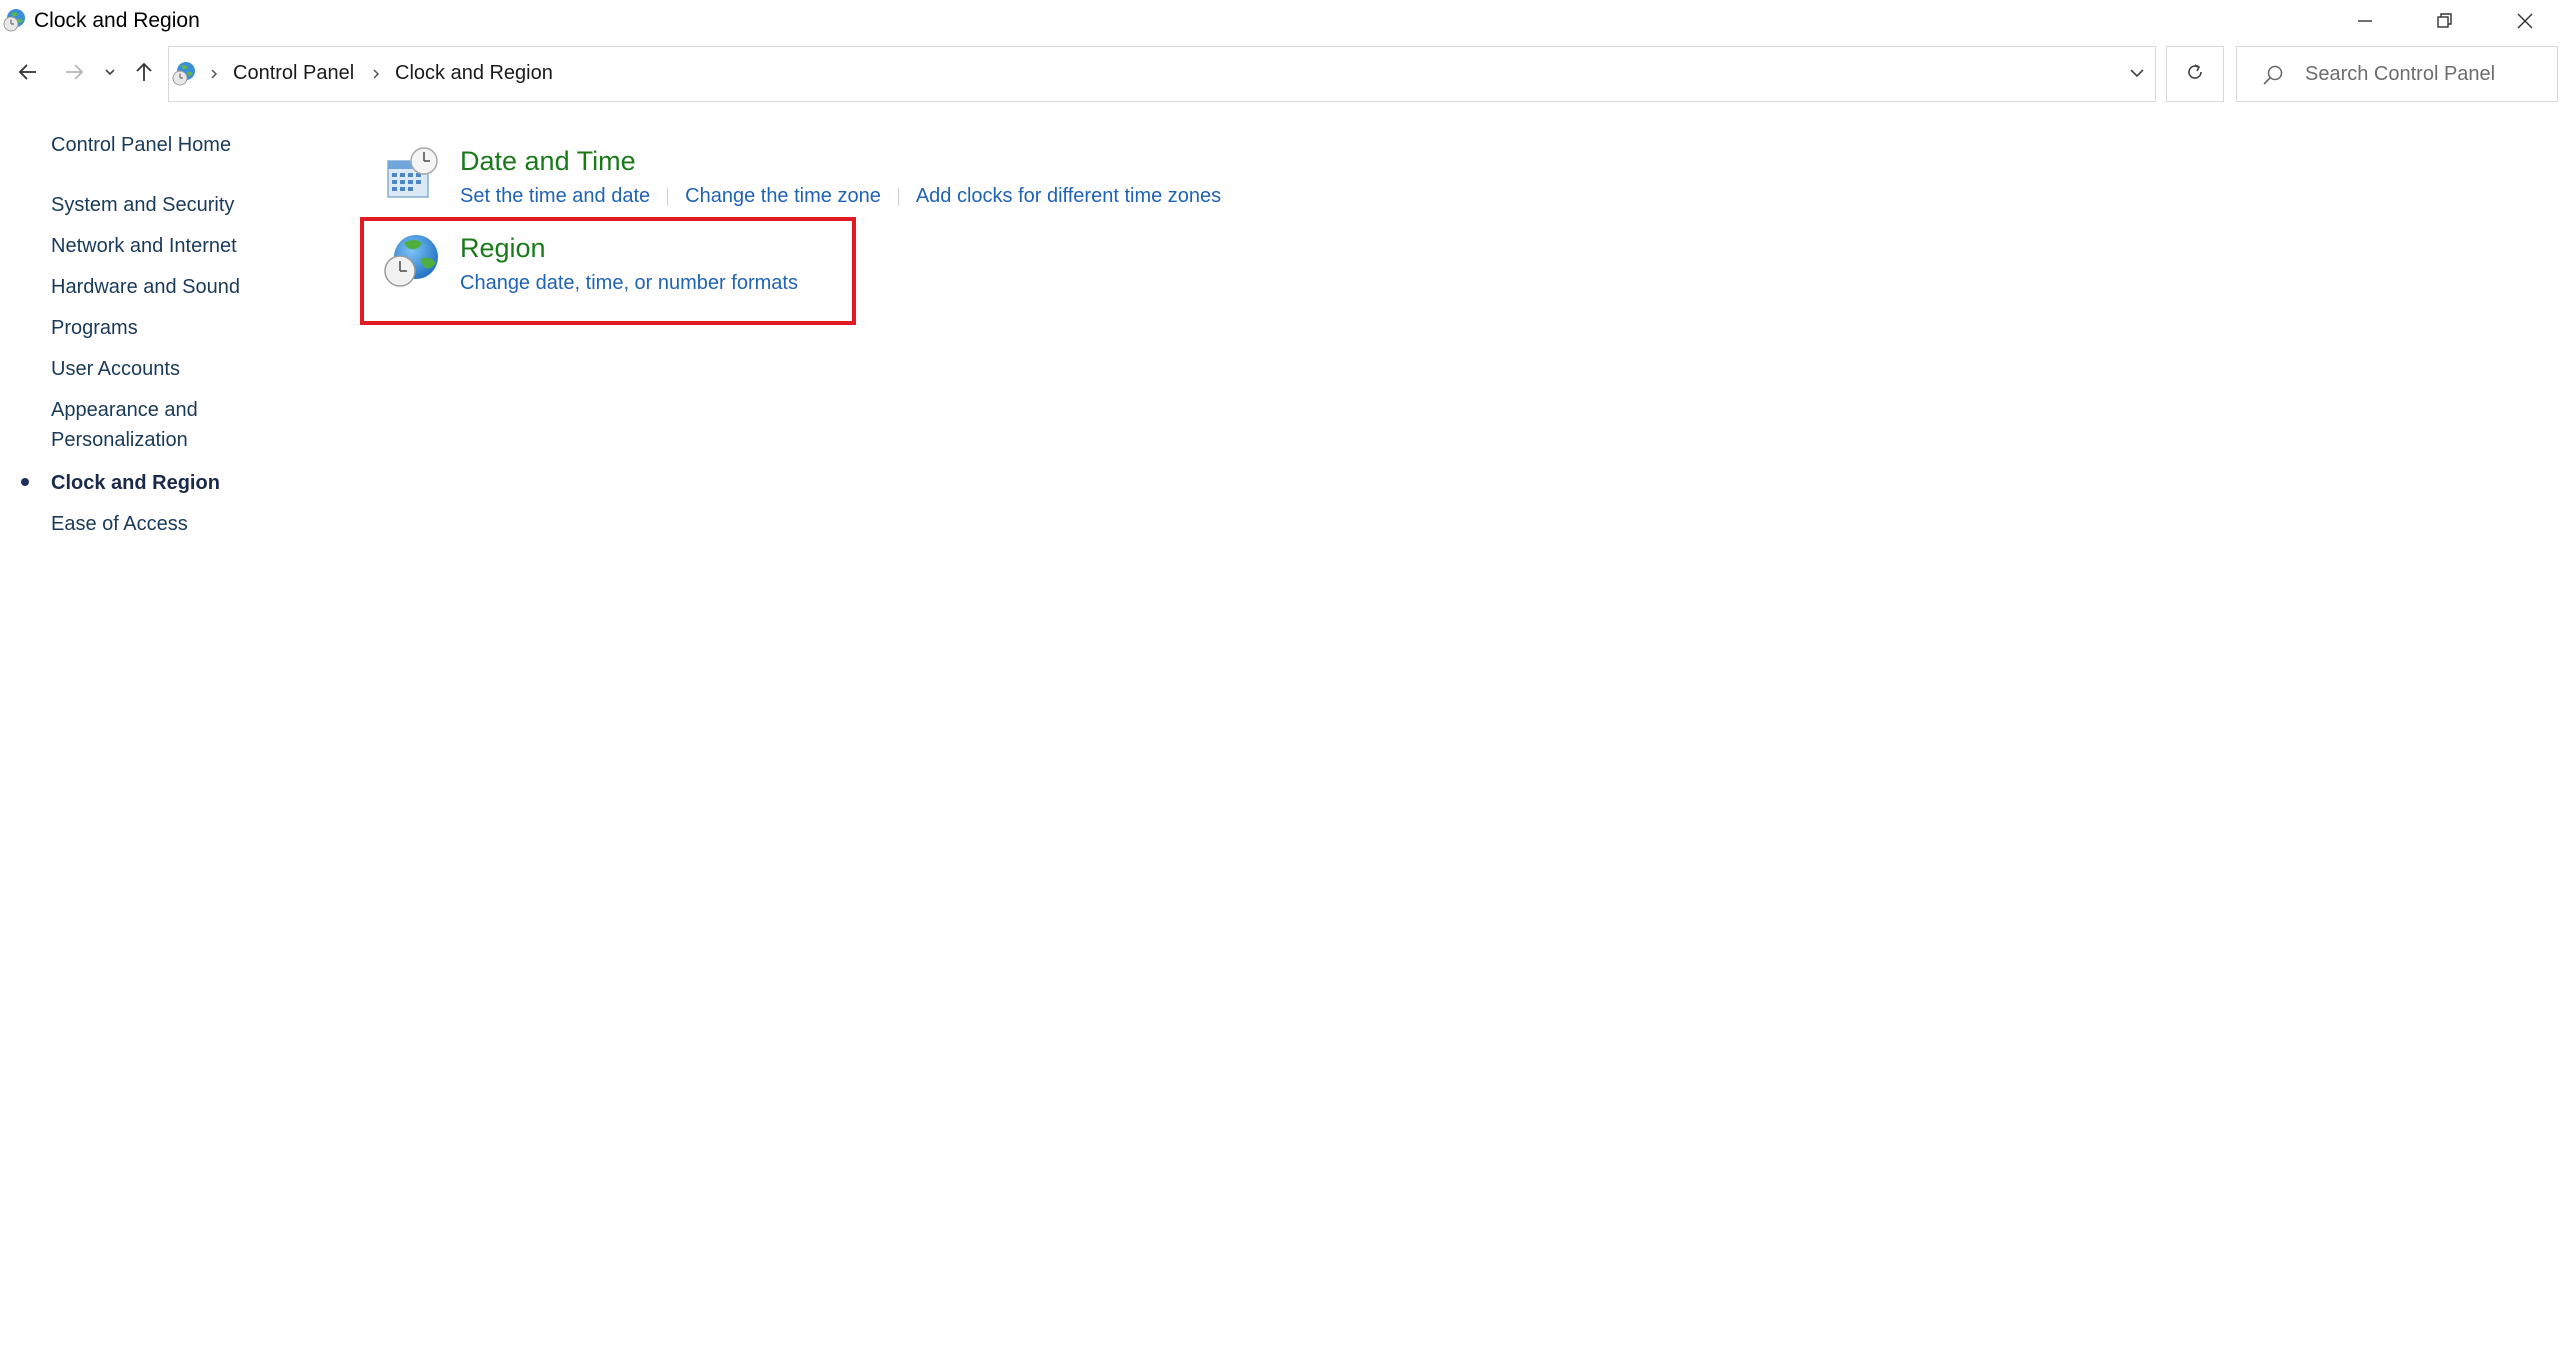 The height and width of the screenshot is (1370, 2560). Describe the element at coordinates (548, 161) in the screenshot. I see `date-and-time-title: Date and Time` at that location.